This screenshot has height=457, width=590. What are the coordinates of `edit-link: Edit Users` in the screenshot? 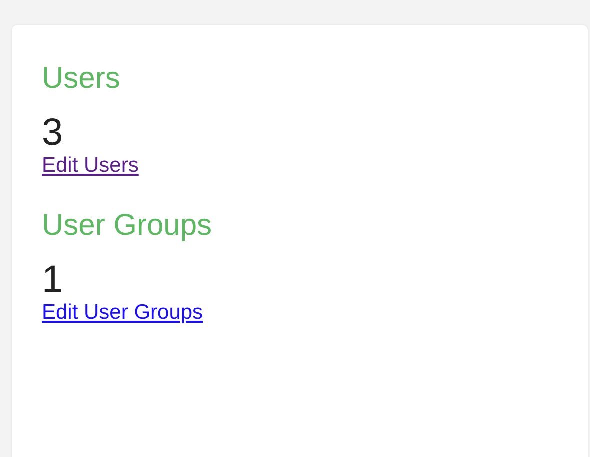 It's located at (90, 166).